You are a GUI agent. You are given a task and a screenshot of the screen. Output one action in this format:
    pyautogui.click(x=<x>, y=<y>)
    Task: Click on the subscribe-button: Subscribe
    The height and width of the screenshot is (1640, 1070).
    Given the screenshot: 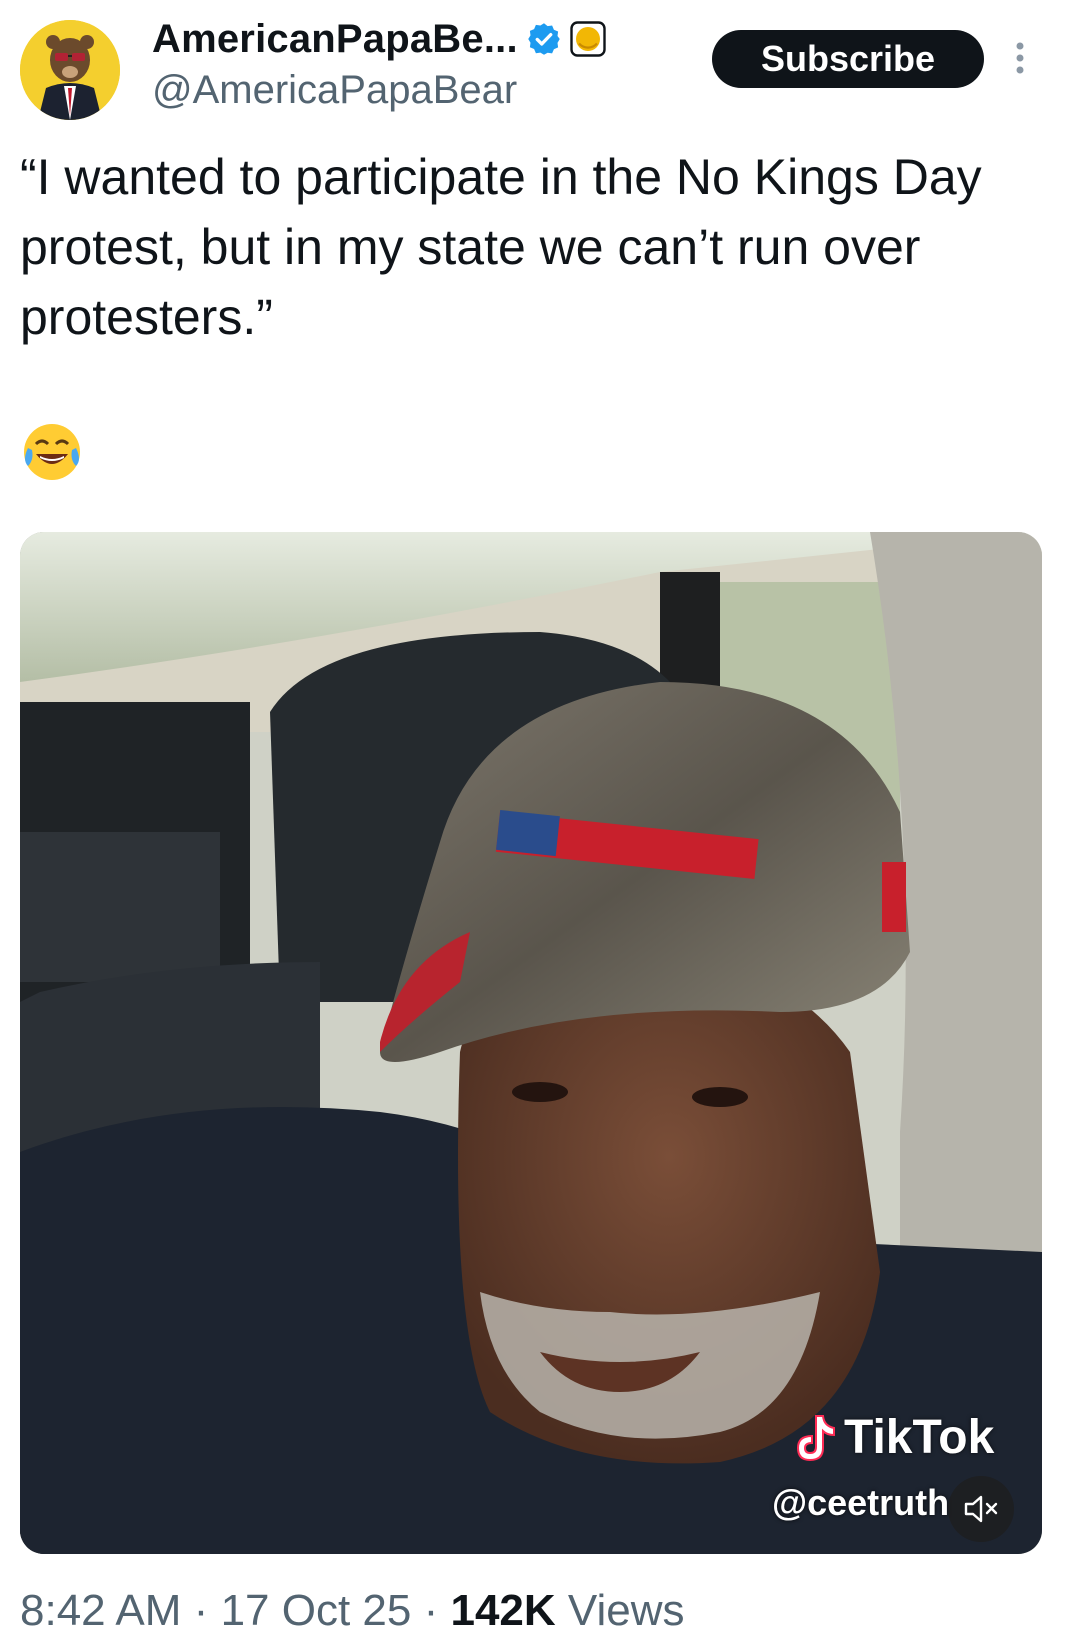 What is the action you would take?
    pyautogui.click(x=848, y=59)
    